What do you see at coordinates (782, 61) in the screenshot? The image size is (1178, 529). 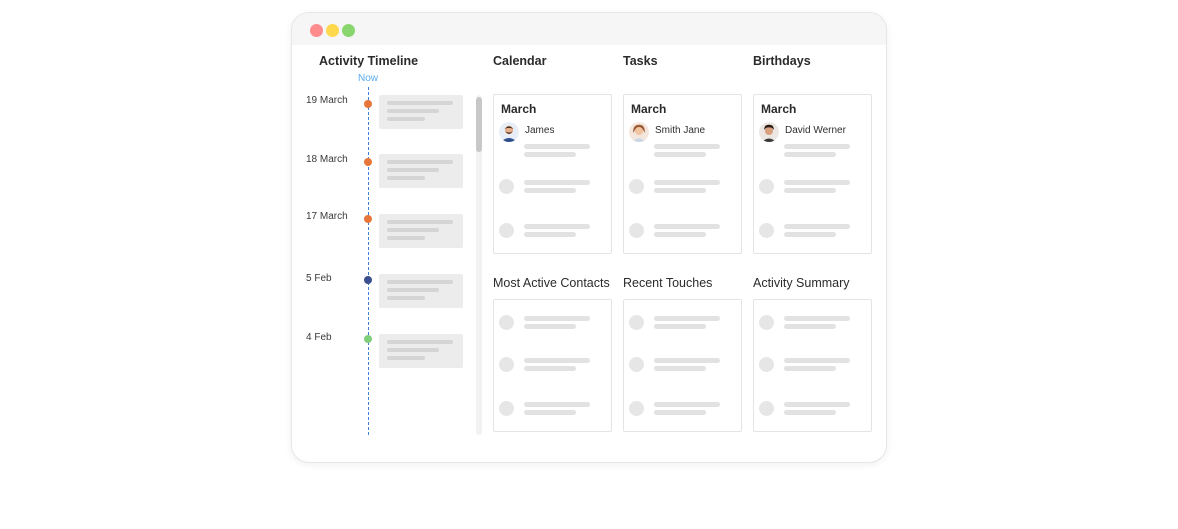 I see `birthdays-title: Birthdays` at bounding box center [782, 61].